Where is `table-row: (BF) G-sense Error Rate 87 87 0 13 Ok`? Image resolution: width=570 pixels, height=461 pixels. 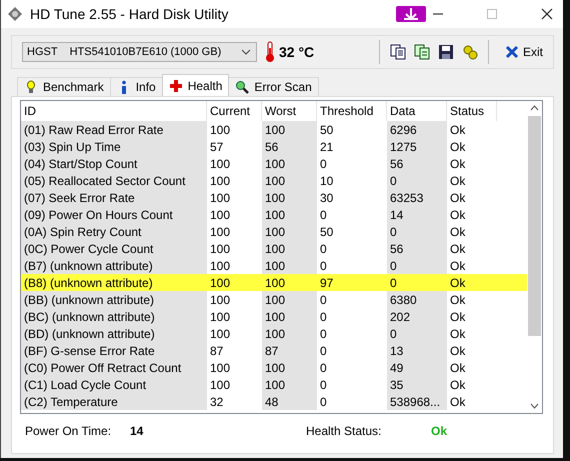 table-row: (BF) G-sense Error Rate 87 87 0 13 Ok is located at coordinates (274, 350).